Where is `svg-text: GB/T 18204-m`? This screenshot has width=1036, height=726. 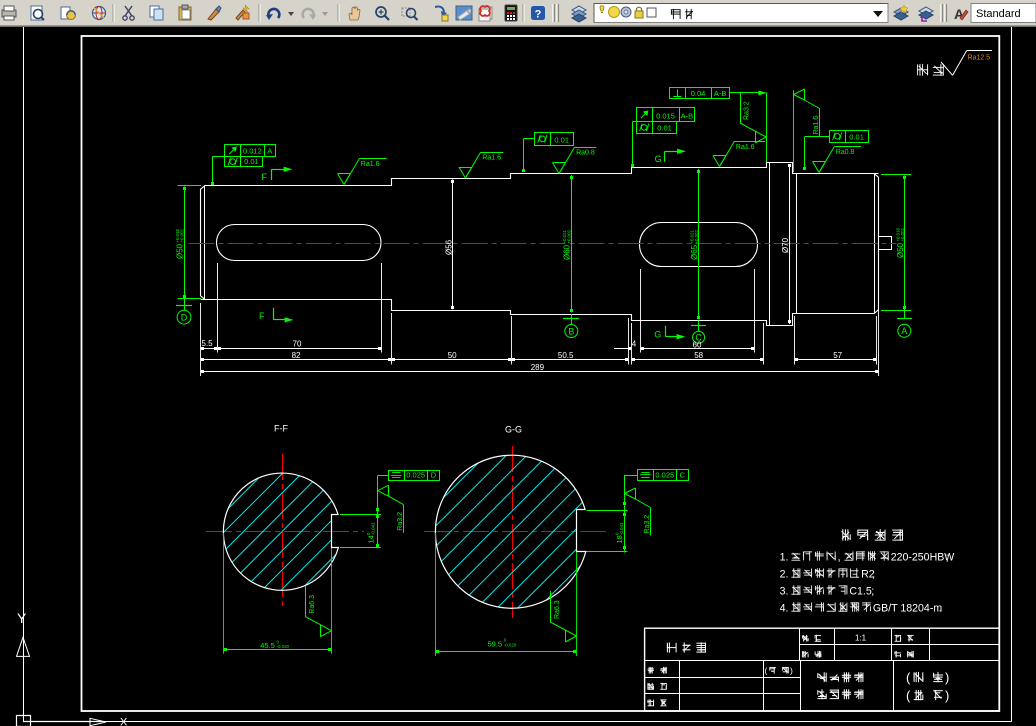
svg-text: GB/T 18204-m is located at coordinates (907, 609).